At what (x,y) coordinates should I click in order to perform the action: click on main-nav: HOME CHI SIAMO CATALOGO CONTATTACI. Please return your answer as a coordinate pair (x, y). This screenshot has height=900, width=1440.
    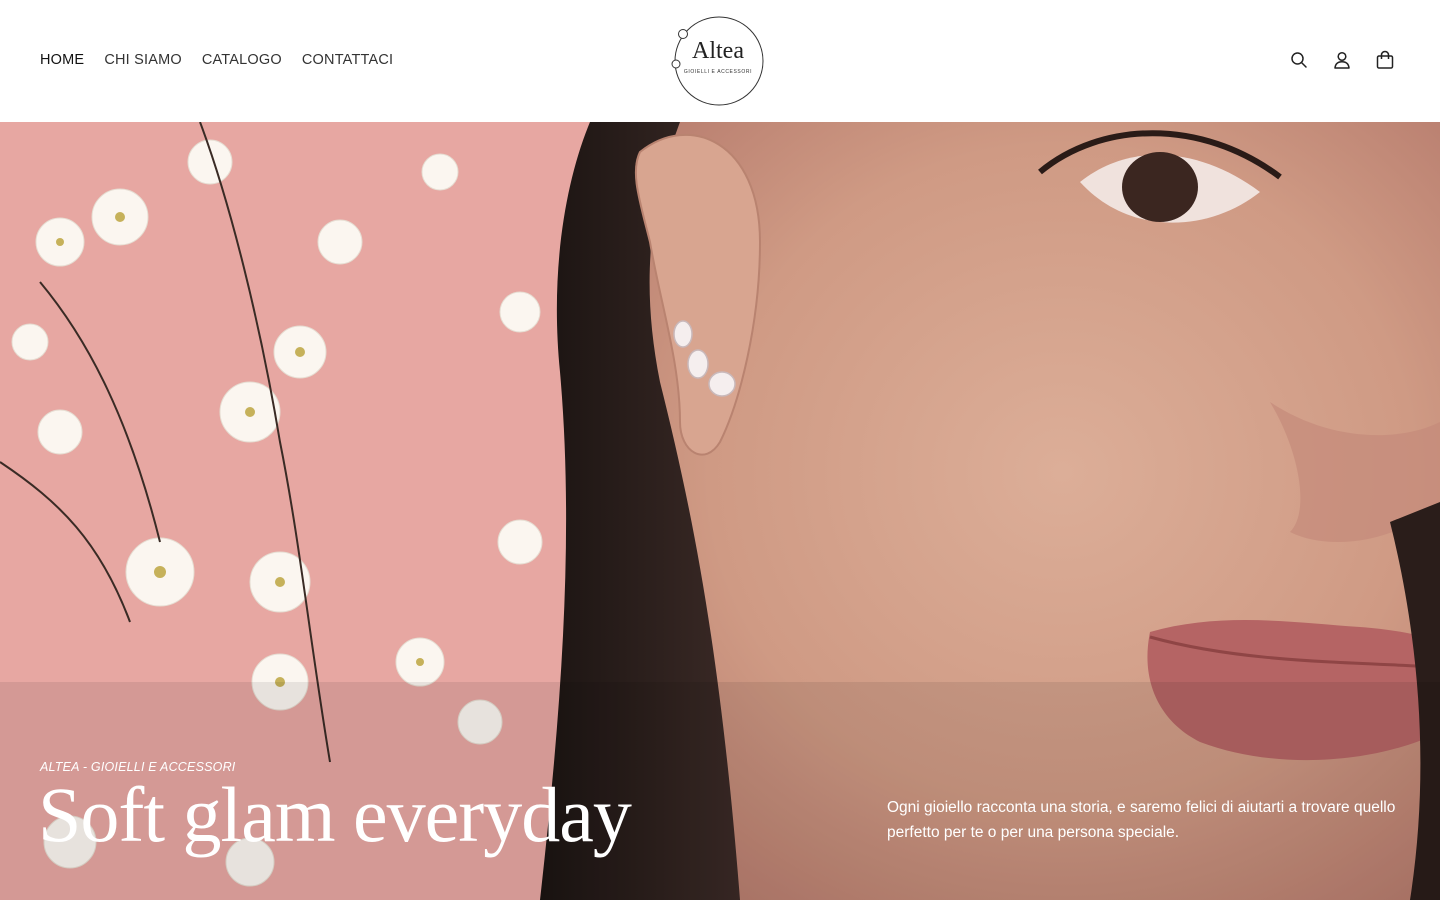
    Looking at the image, I should click on (216, 60).